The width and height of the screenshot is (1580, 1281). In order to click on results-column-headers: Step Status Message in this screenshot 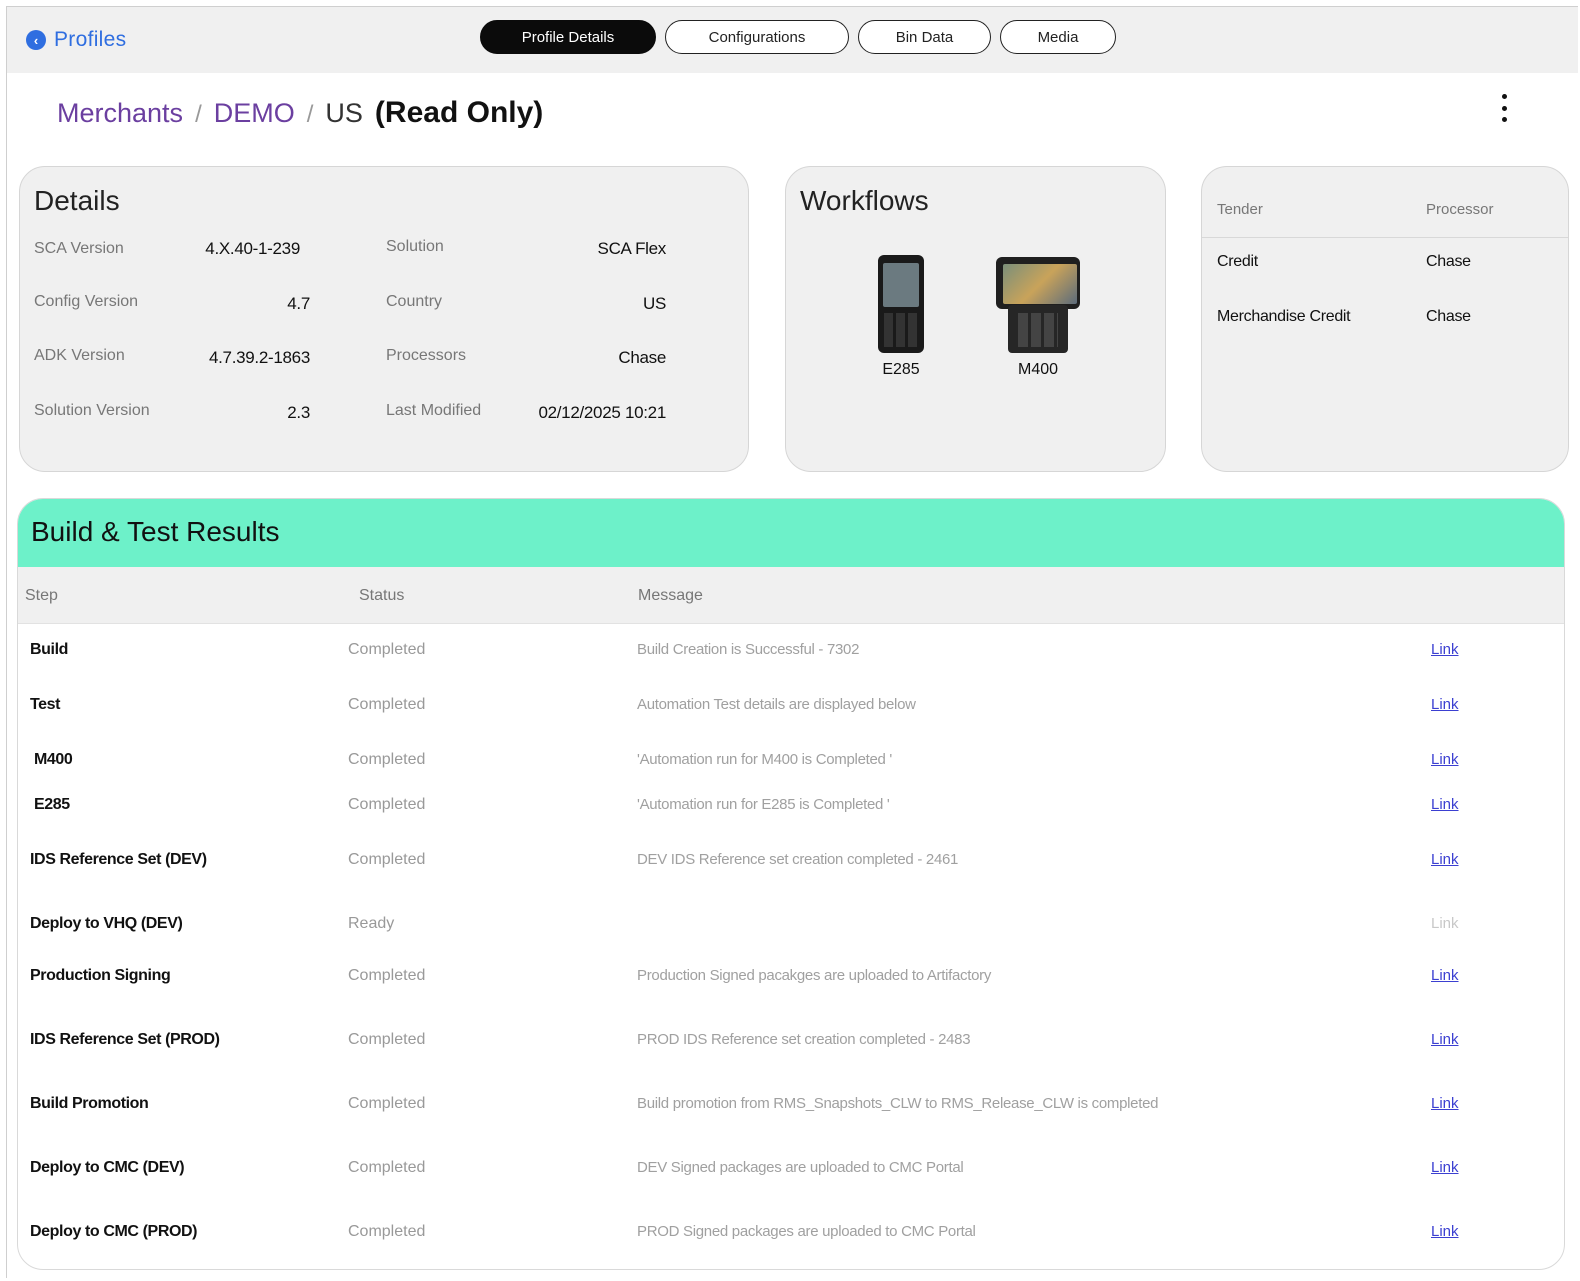, I will do `click(791, 595)`.